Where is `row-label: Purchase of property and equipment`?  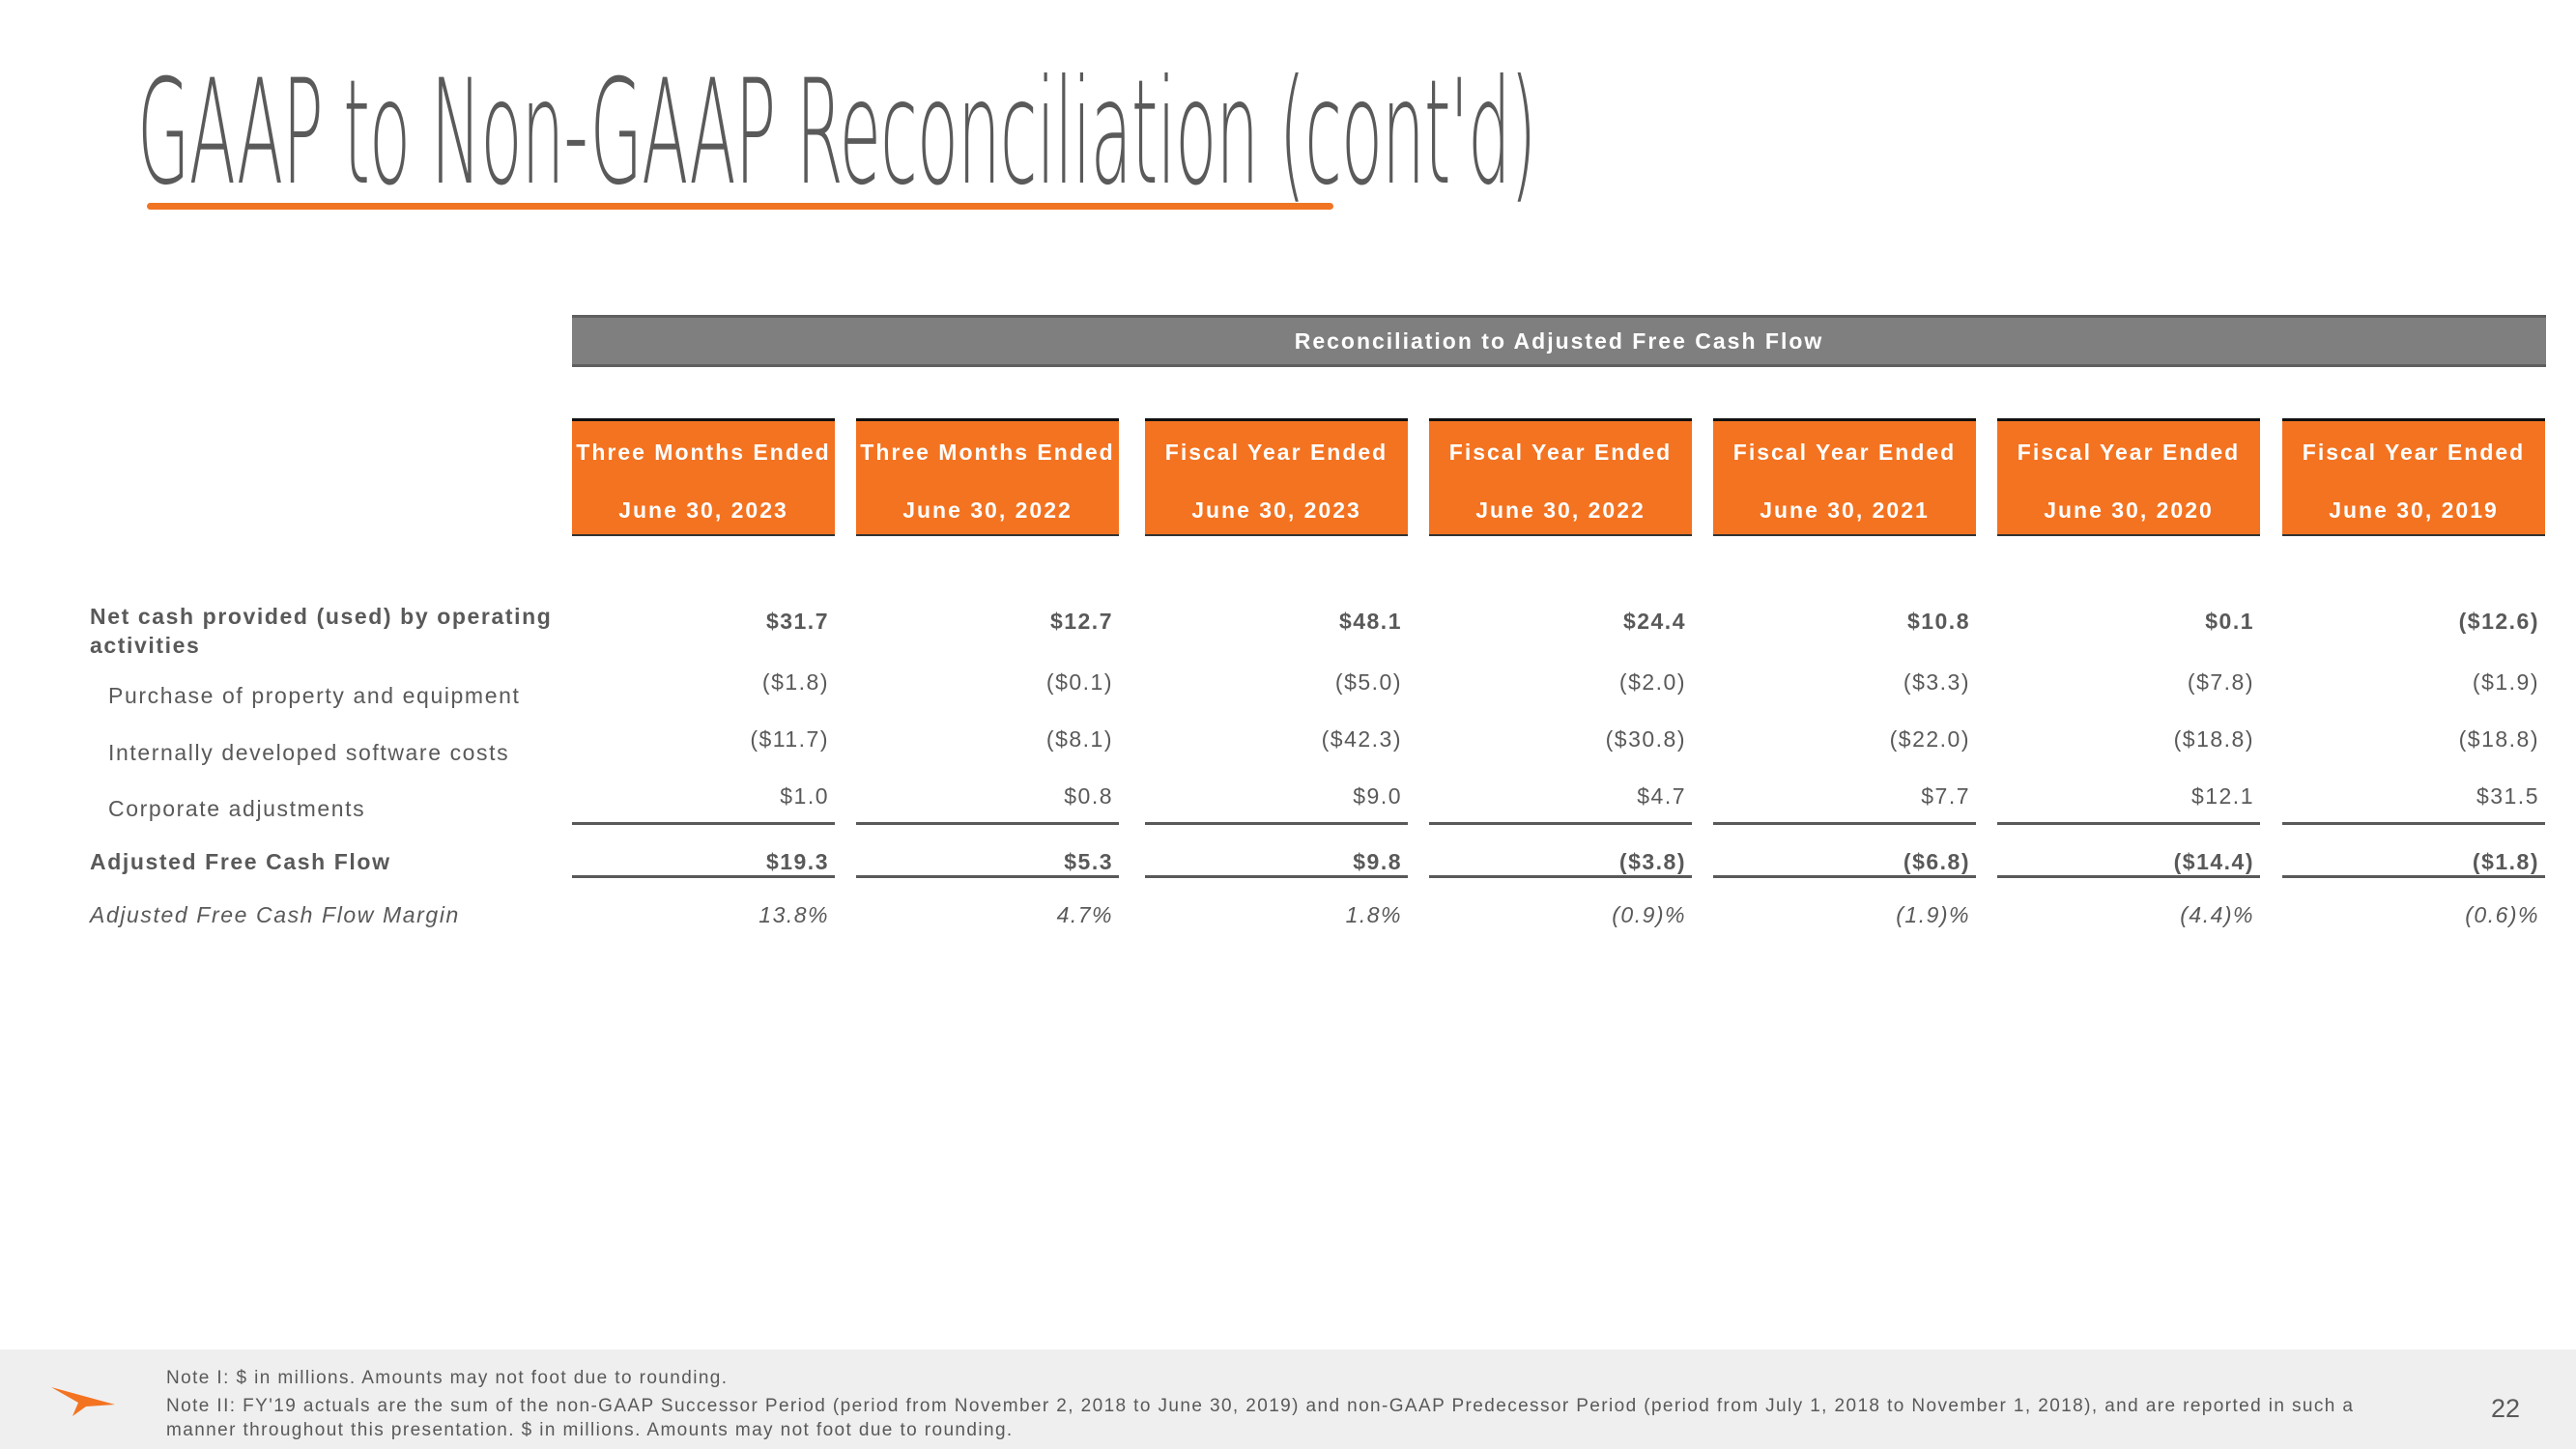
row-label: Purchase of property and equipment is located at coordinates (315, 695).